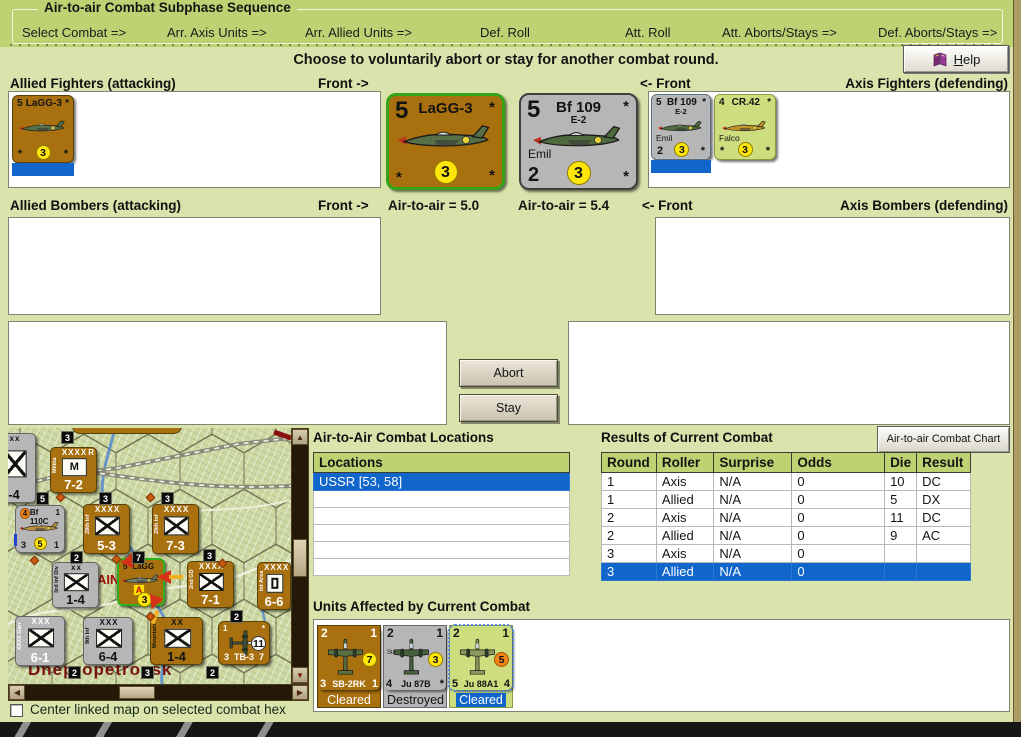  Describe the element at coordinates (358, 32) in the screenshot. I see `subphase-step: Arr. Allied Units =>` at that location.